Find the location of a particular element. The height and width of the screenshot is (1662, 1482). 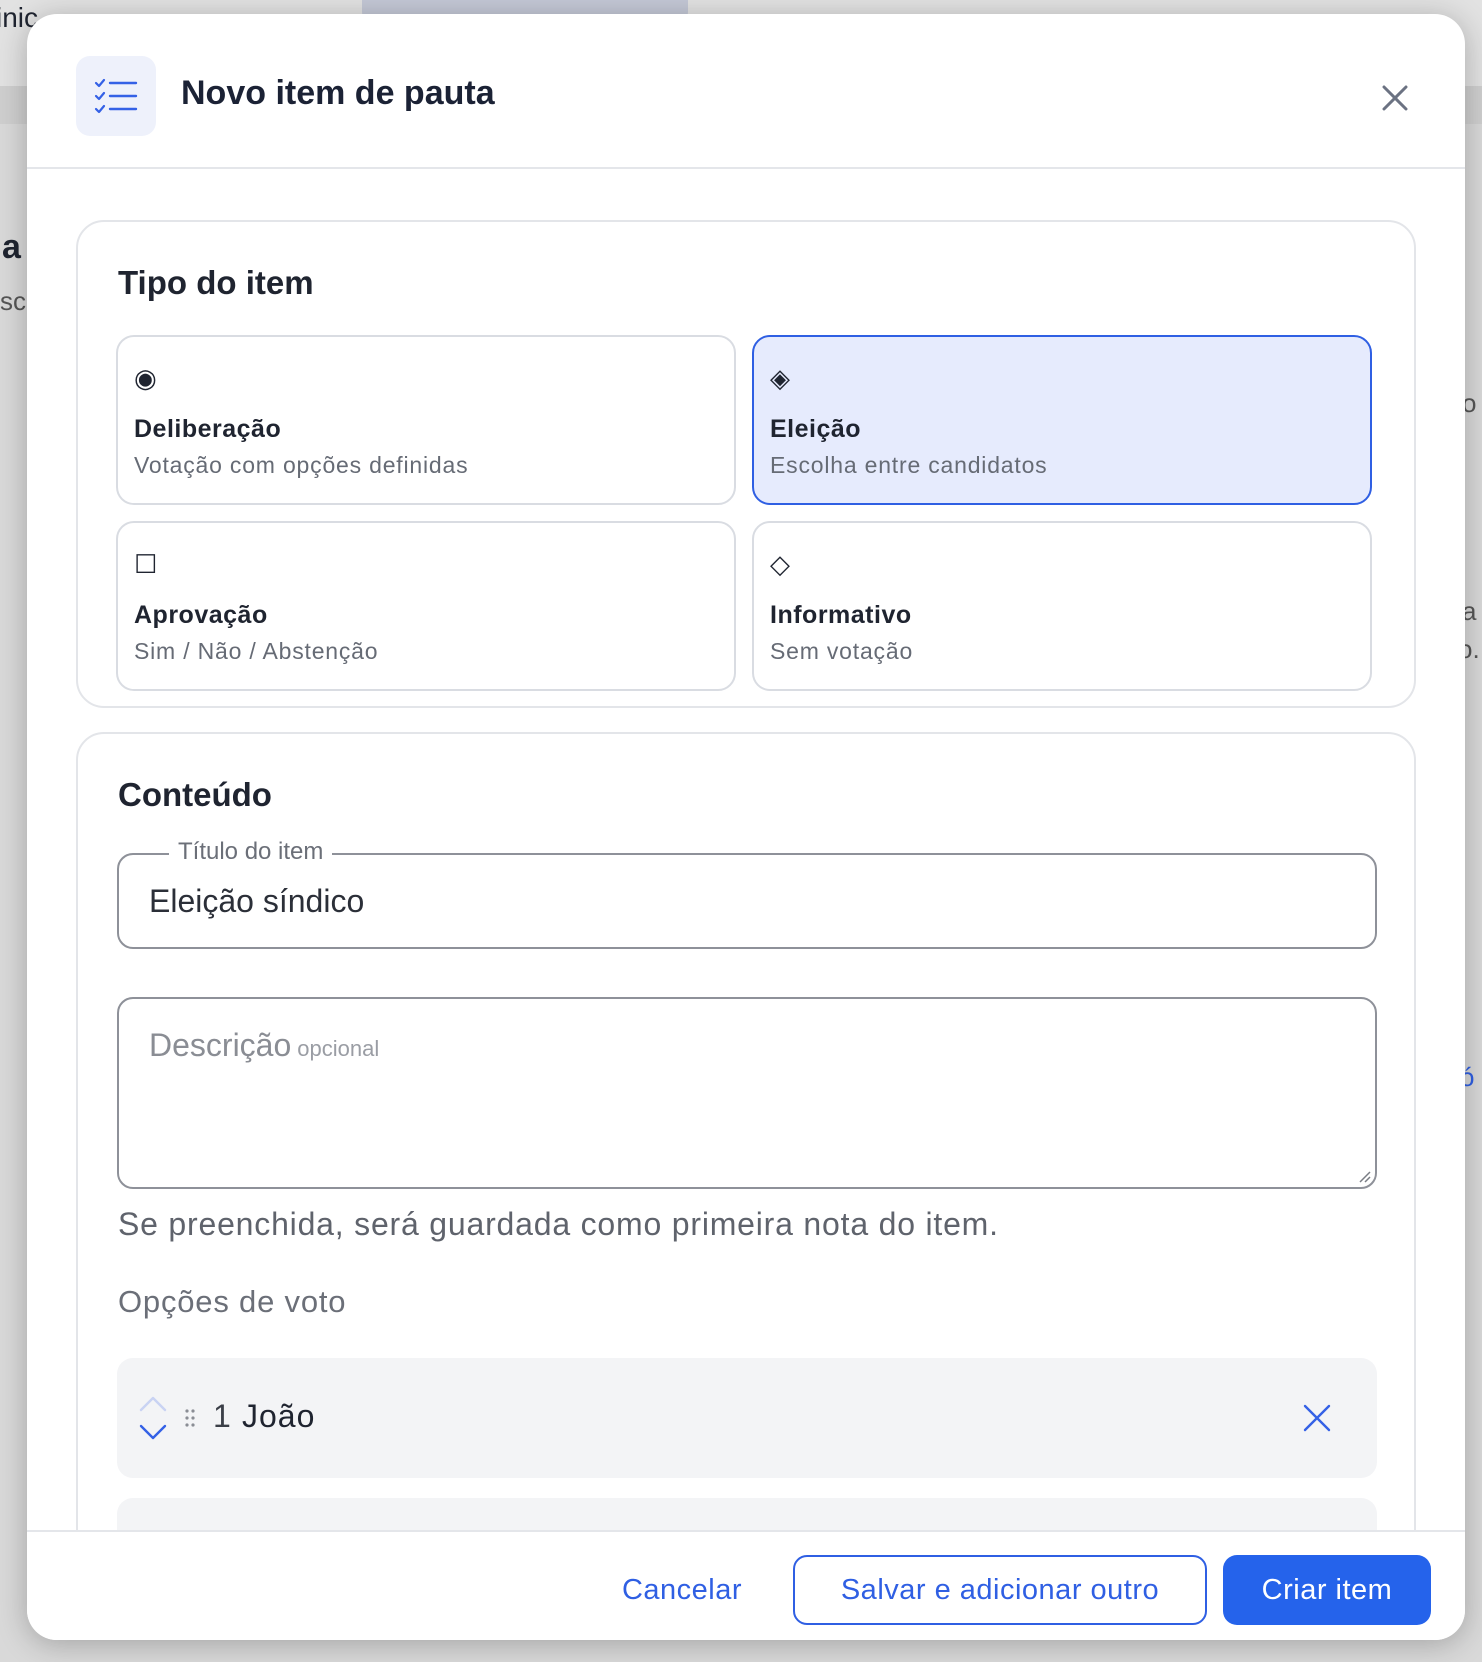

type-option-eleicao: ◈ Eleição Escolha entre candidatos is located at coordinates (1062, 420).